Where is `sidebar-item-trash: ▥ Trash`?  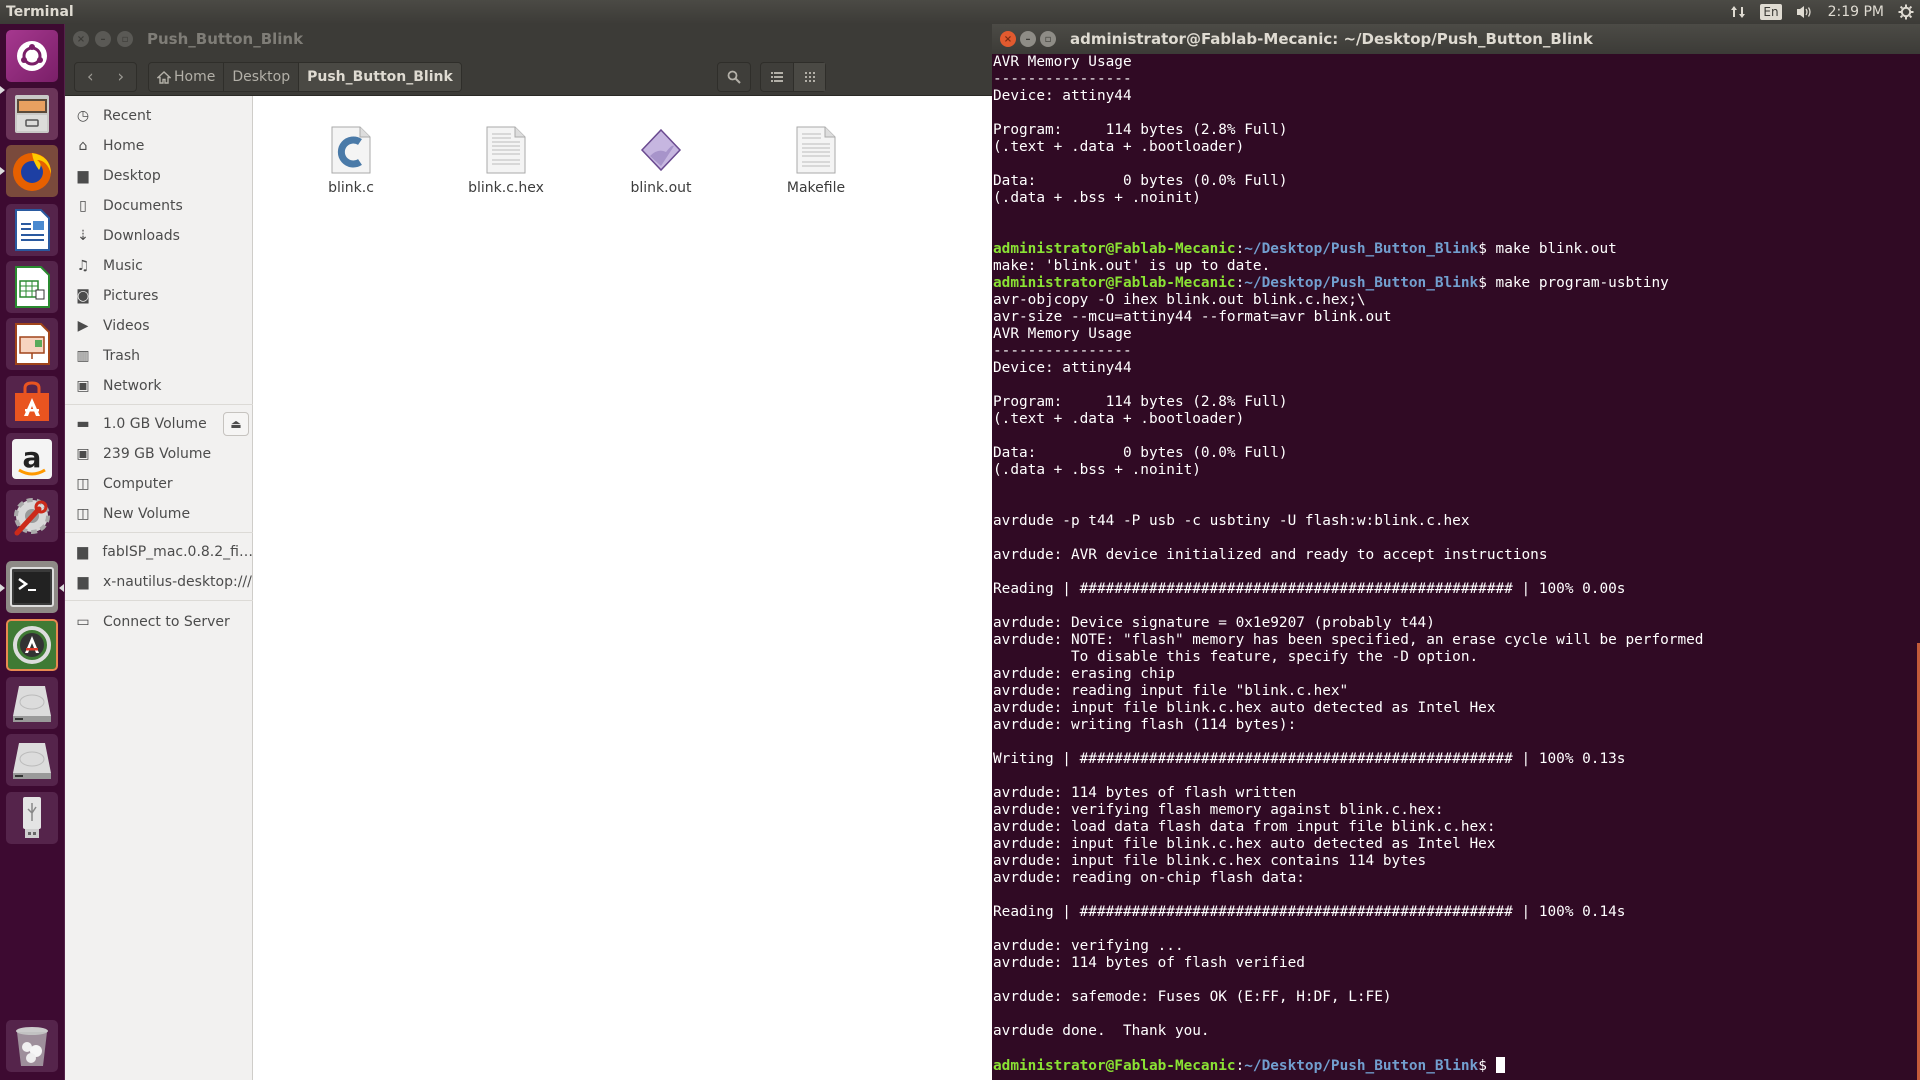
sidebar-item-trash: ▥ Trash is located at coordinates (159, 356).